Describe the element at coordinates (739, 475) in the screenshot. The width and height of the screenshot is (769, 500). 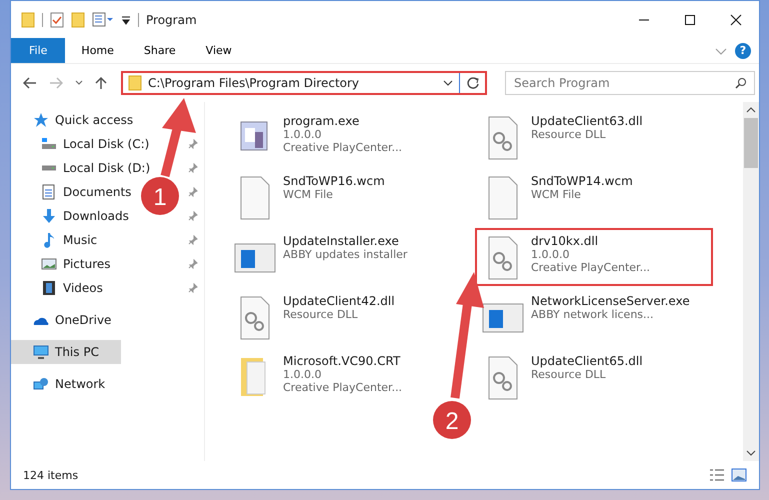
I see `large-icons-view-icon` at that location.